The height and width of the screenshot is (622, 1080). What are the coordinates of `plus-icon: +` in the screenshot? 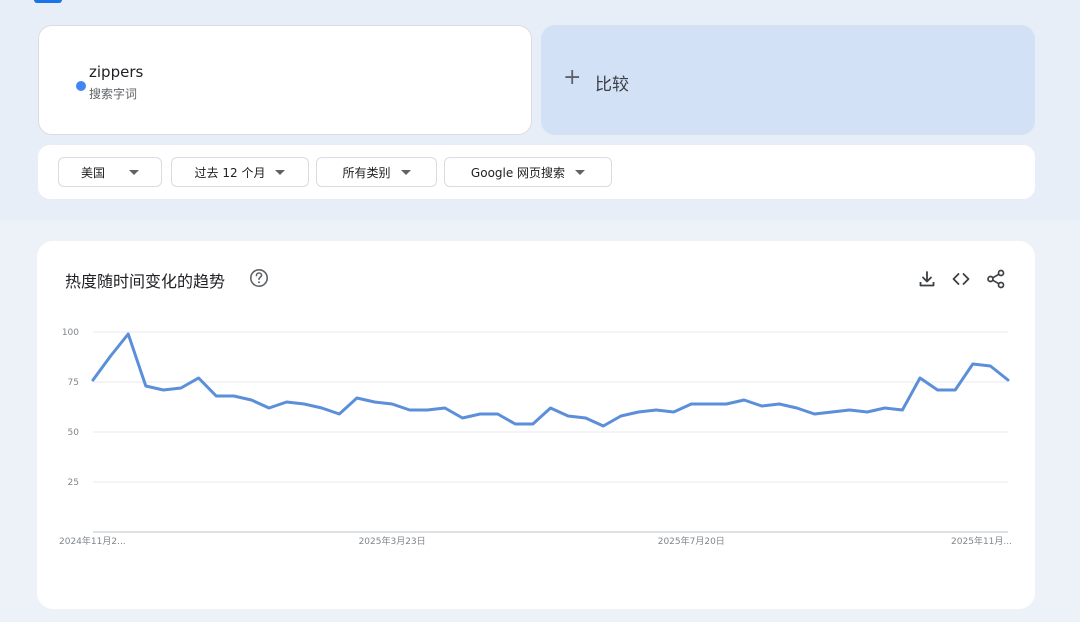 It's located at (572, 77).